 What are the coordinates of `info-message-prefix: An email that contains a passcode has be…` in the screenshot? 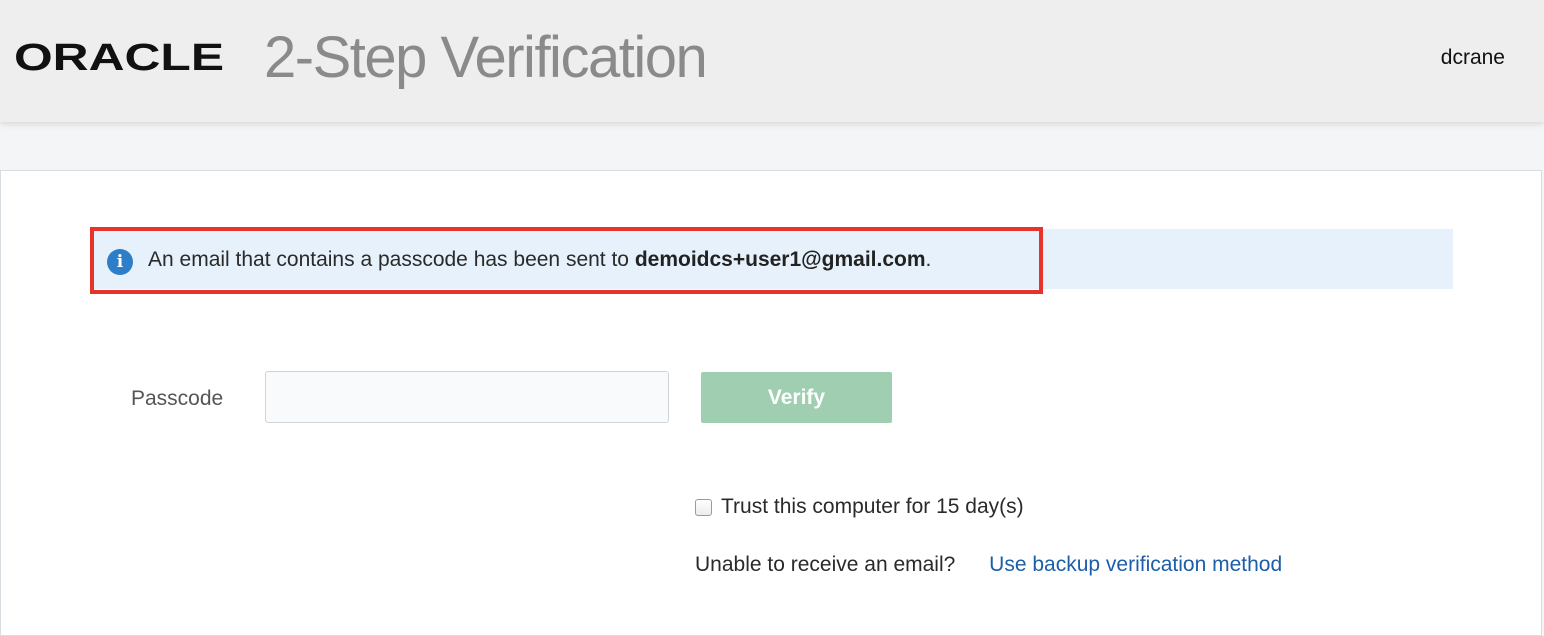 It's located at (391, 259).